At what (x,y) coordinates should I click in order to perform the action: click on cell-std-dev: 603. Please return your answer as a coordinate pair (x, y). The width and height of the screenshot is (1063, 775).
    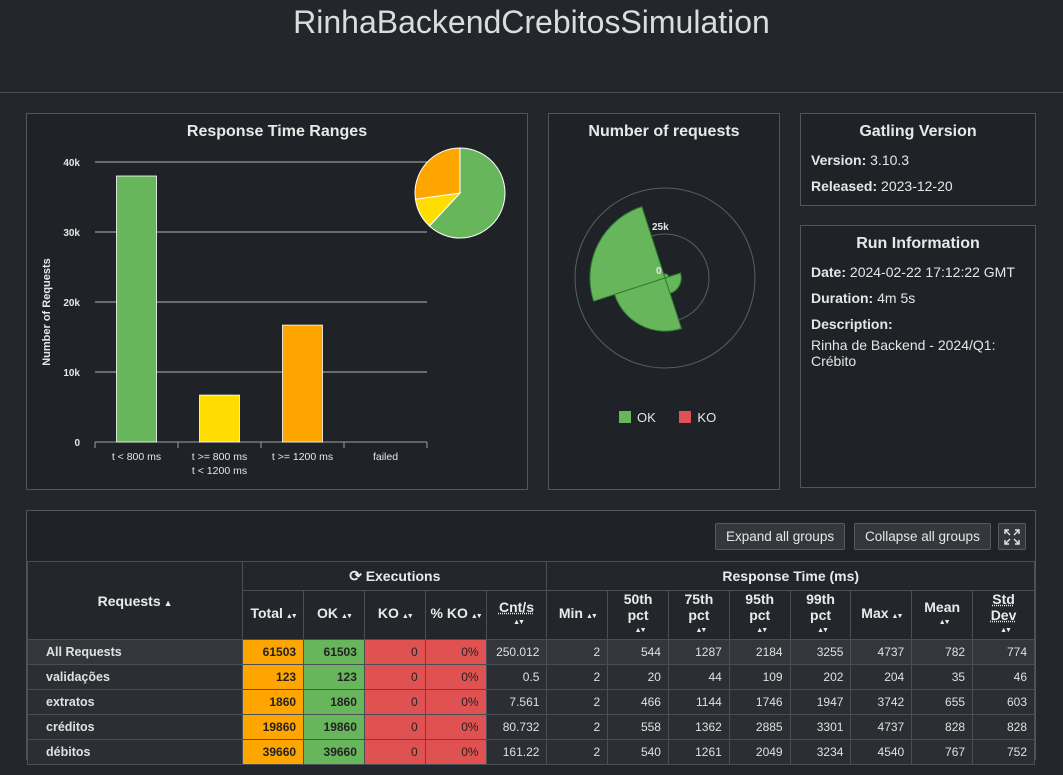
    Looking at the image, I should click on (1003, 702).